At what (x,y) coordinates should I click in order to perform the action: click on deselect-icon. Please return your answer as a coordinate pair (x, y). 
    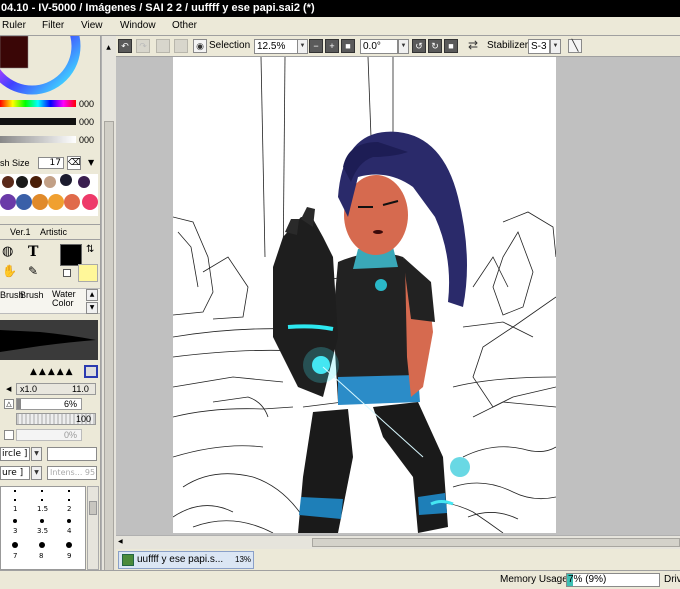
    Looking at the image, I should click on (163, 46).